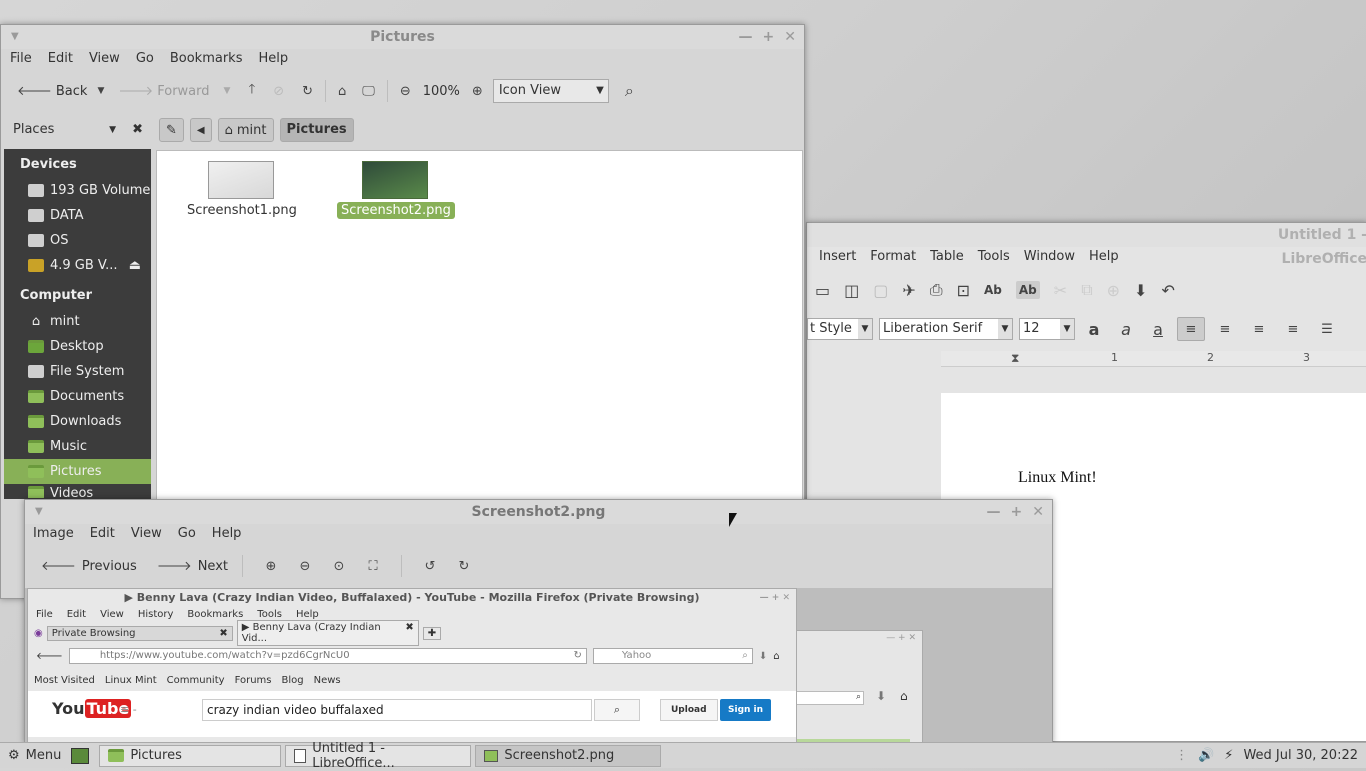  What do you see at coordinates (77, 396) in the screenshot?
I see `sidebar-item-documents: Documents` at bounding box center [77, 396].